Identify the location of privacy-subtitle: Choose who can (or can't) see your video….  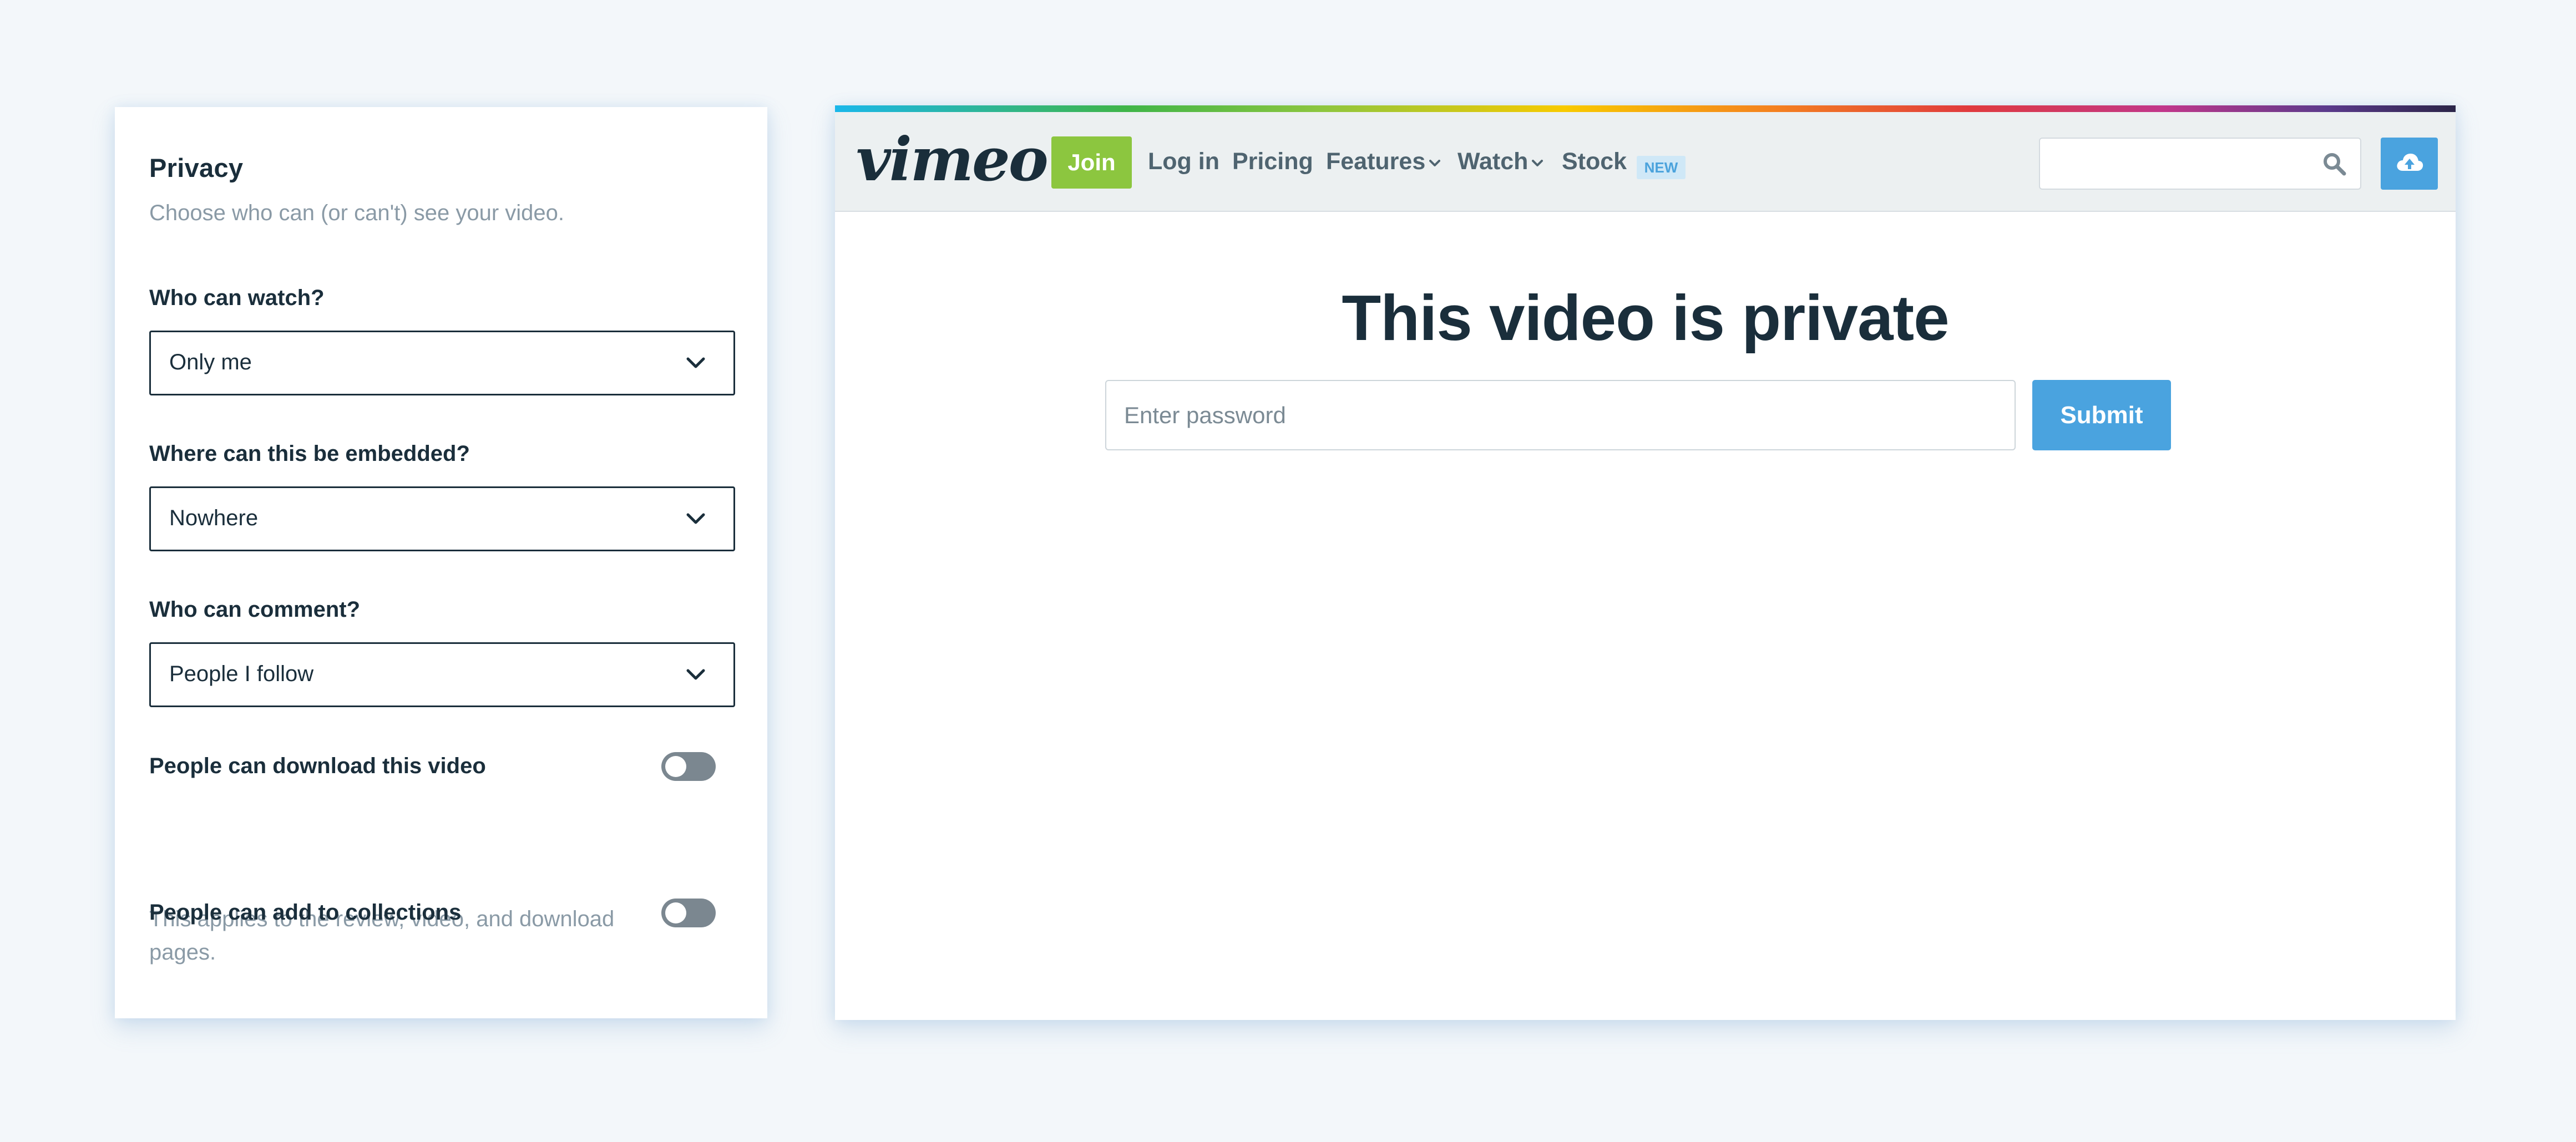
(357, 213).